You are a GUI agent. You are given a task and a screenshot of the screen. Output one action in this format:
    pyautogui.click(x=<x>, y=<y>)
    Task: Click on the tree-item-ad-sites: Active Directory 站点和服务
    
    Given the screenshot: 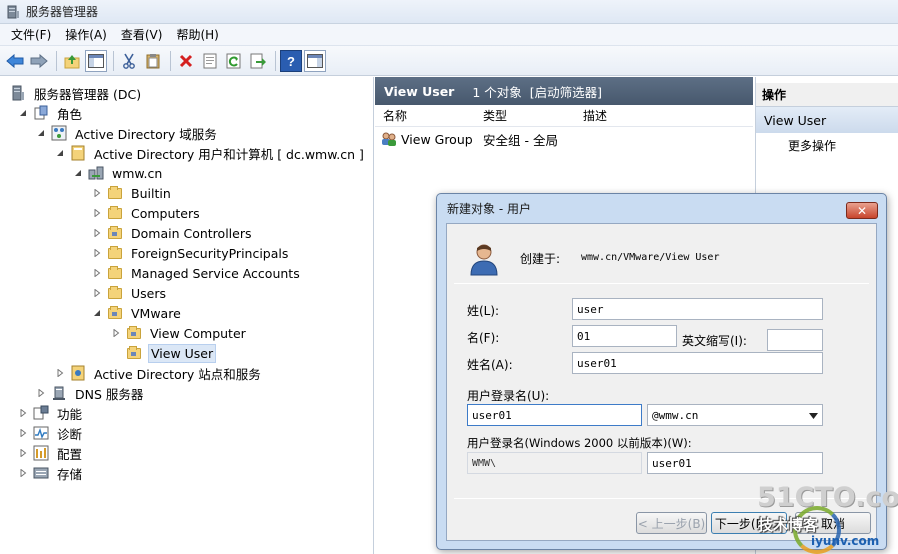 What is the action you would take?
    pyautogui.click(x=159, y=373)
    